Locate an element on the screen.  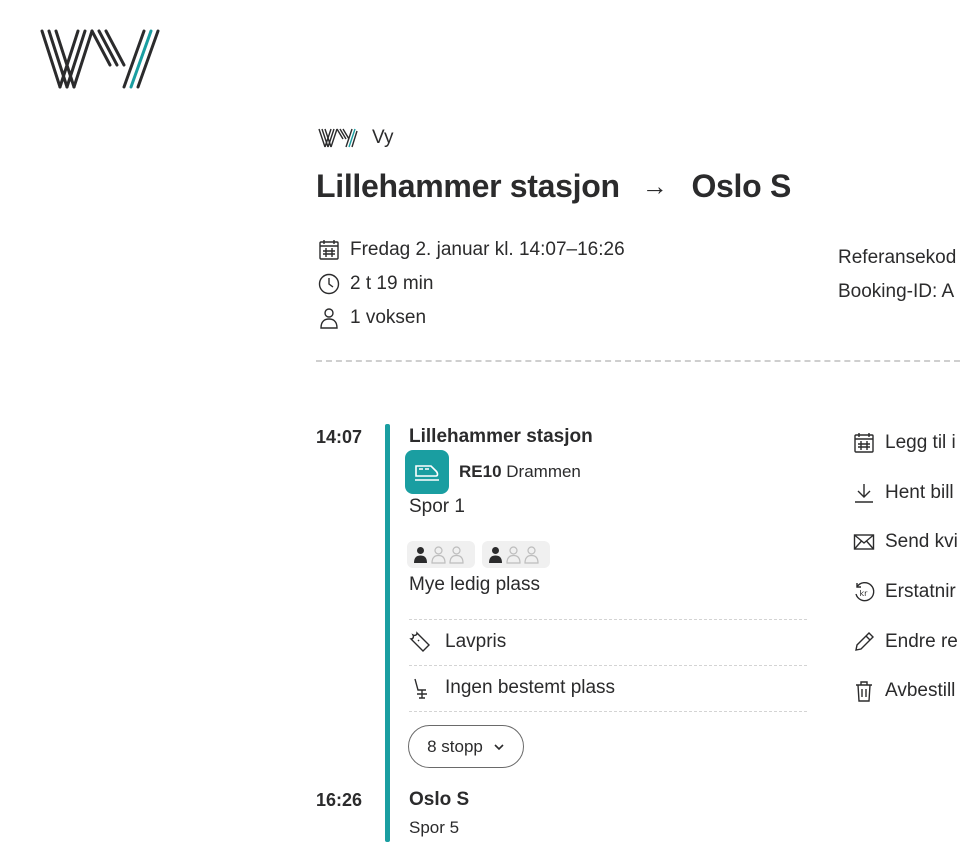
seat-info: Ingen bestemt plass is located at coordinates (530, 687).